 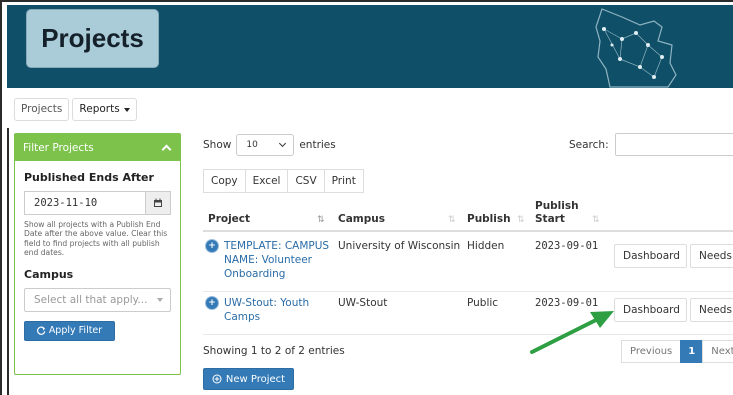 What do you see at coordinates (306, 181) in the screenshot?
I see `csv-button: CSV` at bounding box center [306, 181].